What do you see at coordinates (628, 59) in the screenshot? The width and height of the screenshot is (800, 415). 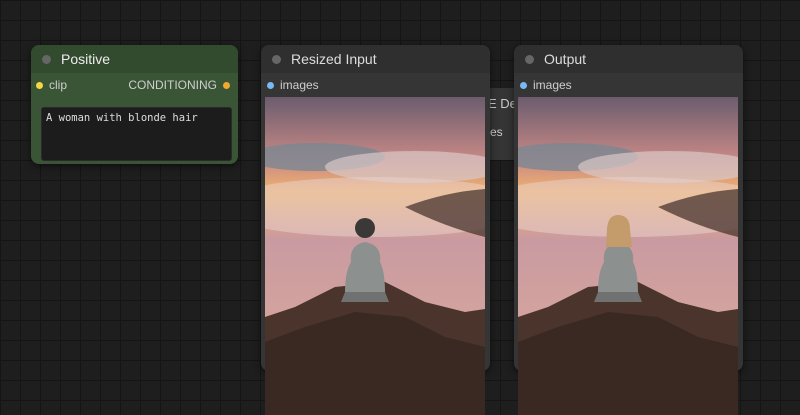 I see `node-header: Output` at bounding box center [628, 59].